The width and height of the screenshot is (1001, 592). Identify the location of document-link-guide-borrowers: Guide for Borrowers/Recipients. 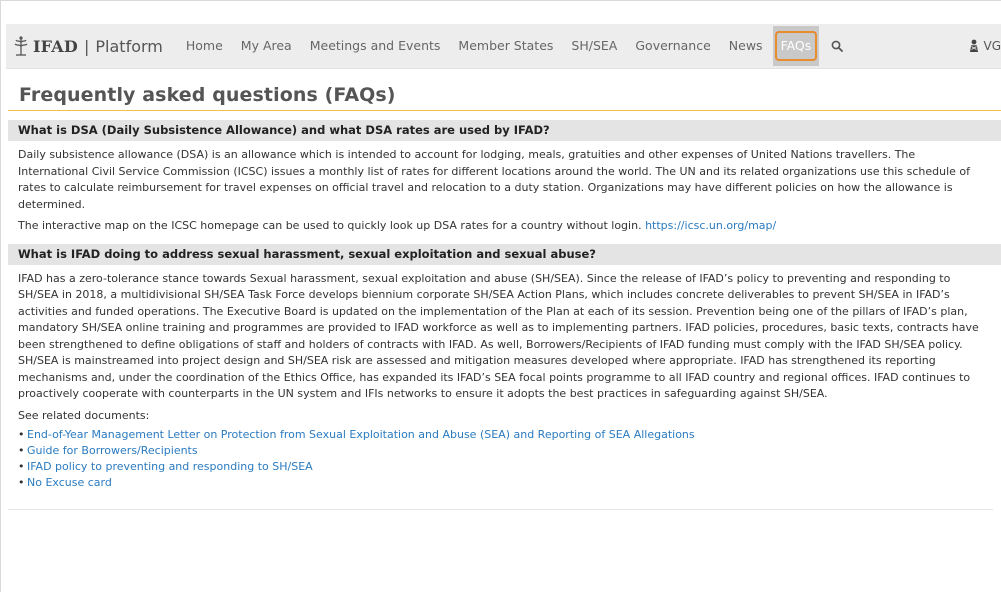
(112, 451).